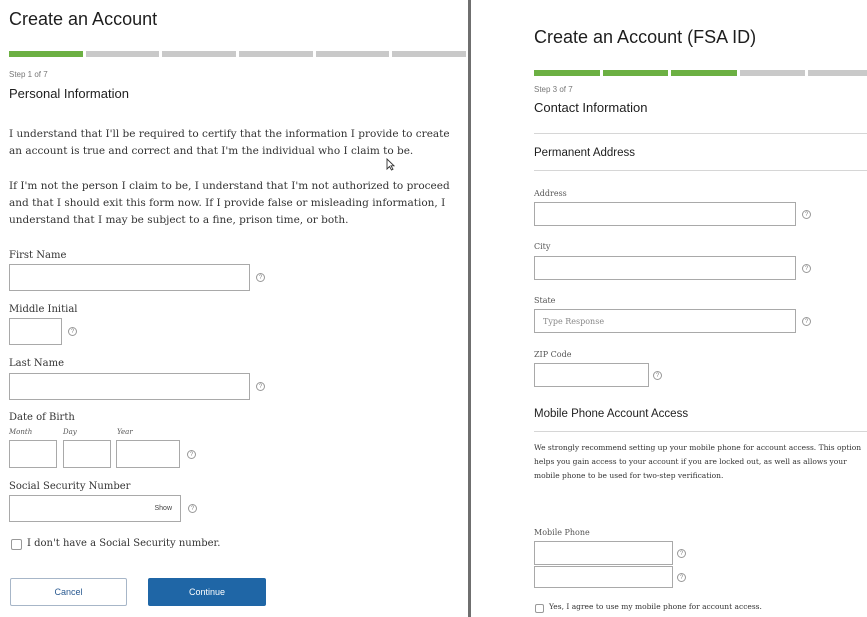 The width and height of the screenshot is (867, 617). Describe the element at coordinates (83, 19) in the screenshot. I see `page-title: Create an Account` at that location.